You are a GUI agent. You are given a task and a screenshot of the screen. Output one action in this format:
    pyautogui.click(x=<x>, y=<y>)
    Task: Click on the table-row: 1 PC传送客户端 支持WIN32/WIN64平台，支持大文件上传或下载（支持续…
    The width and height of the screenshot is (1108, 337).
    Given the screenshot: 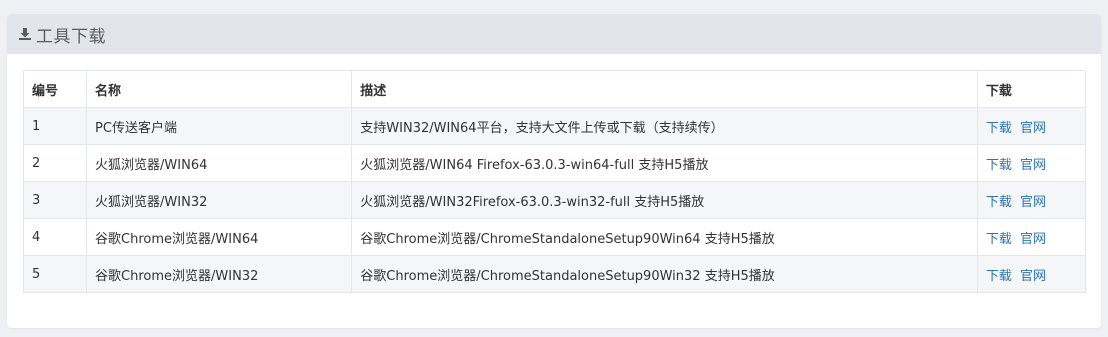 What is the action you would take?
    pyautogui.click(x=554, y=126)
    